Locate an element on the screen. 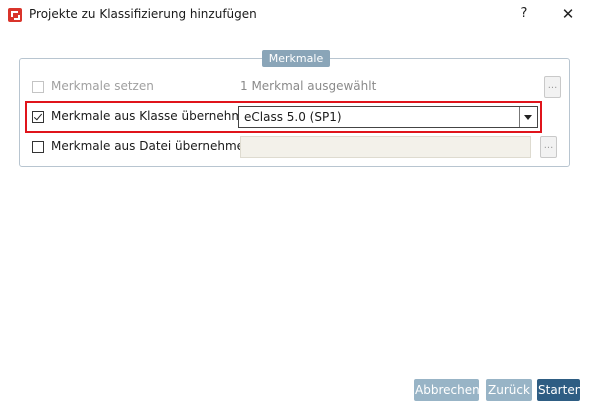 The image size is (590, 411). set-features-label: Merkmale setzen is located at coordinates (102, 86).